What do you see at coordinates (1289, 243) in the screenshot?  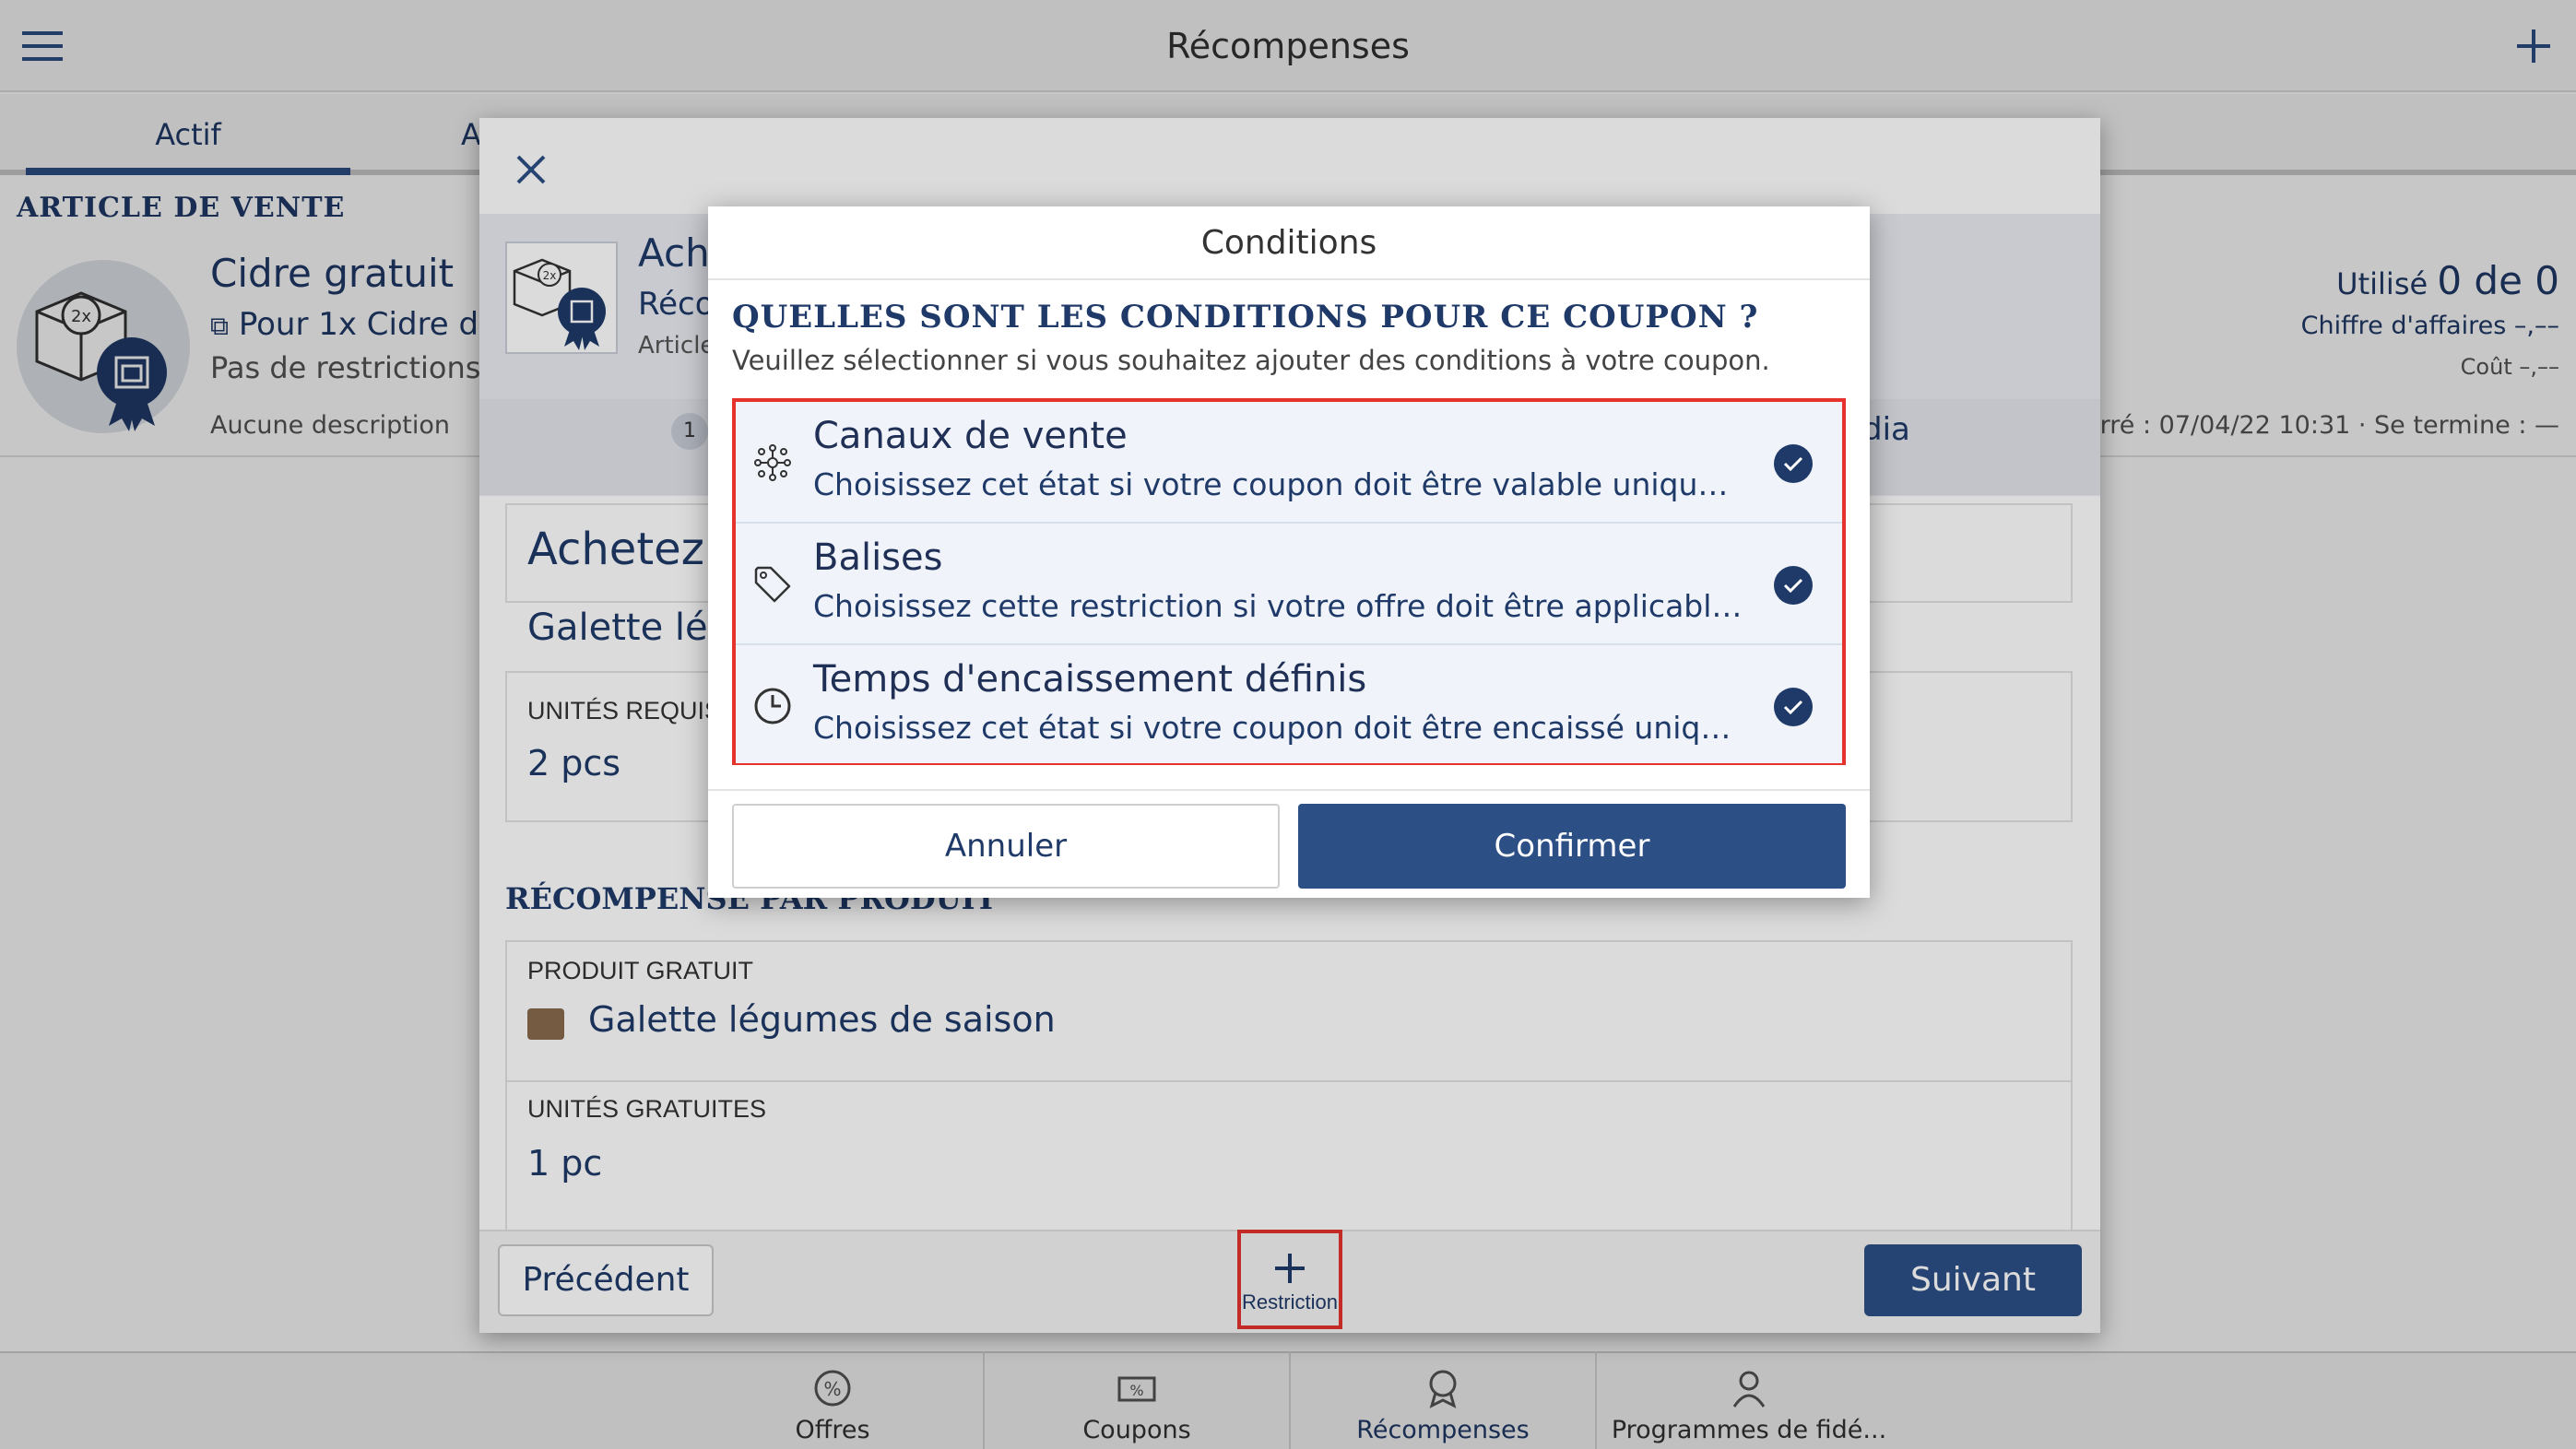 I see `dialog-title: Conditions` at bounding box center [1289, 243].